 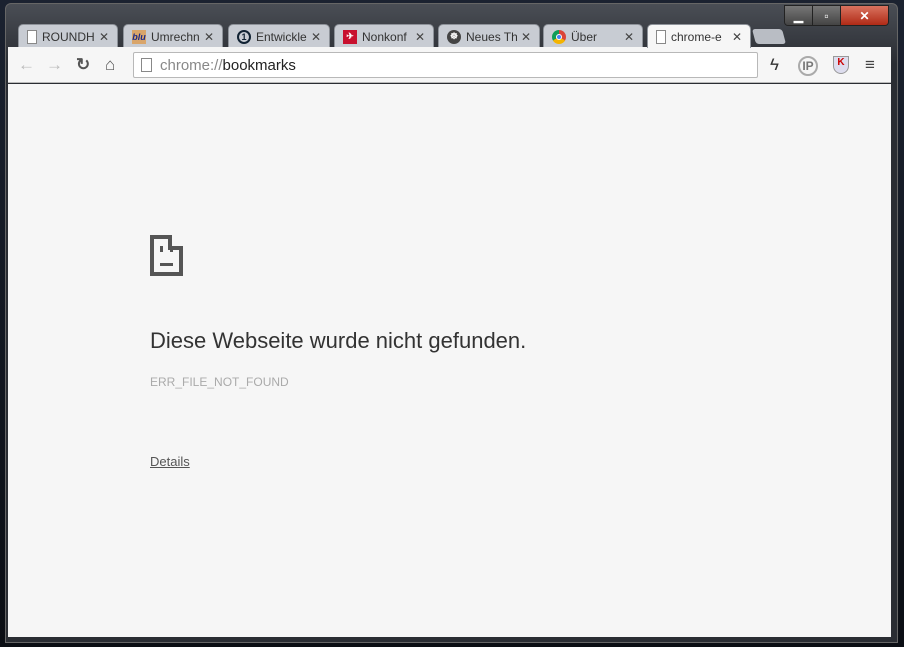 I want to click on nonkonf-icon: ✈, so click(x=350, y=36).